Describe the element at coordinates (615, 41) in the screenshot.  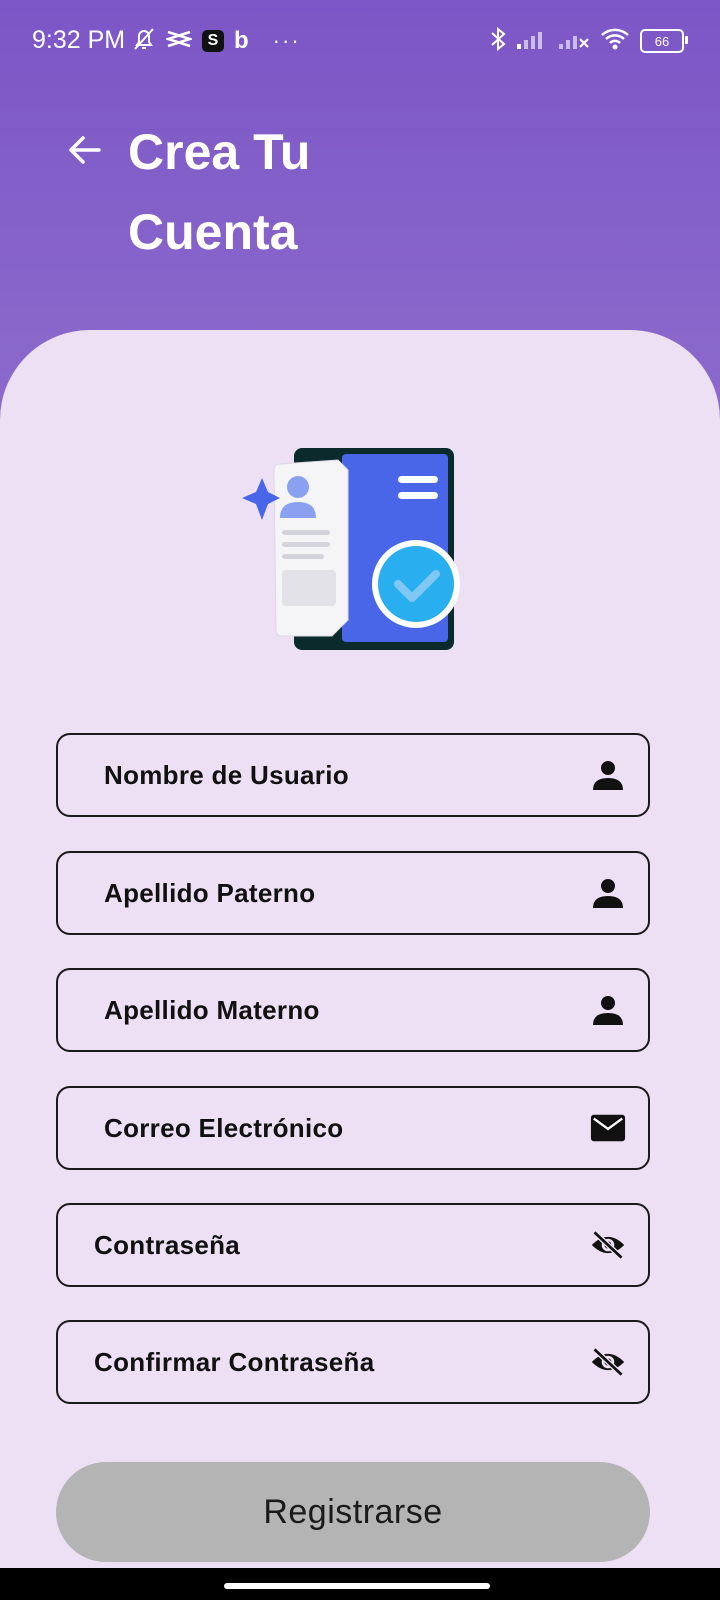
I see `wifi-icon` at that location.